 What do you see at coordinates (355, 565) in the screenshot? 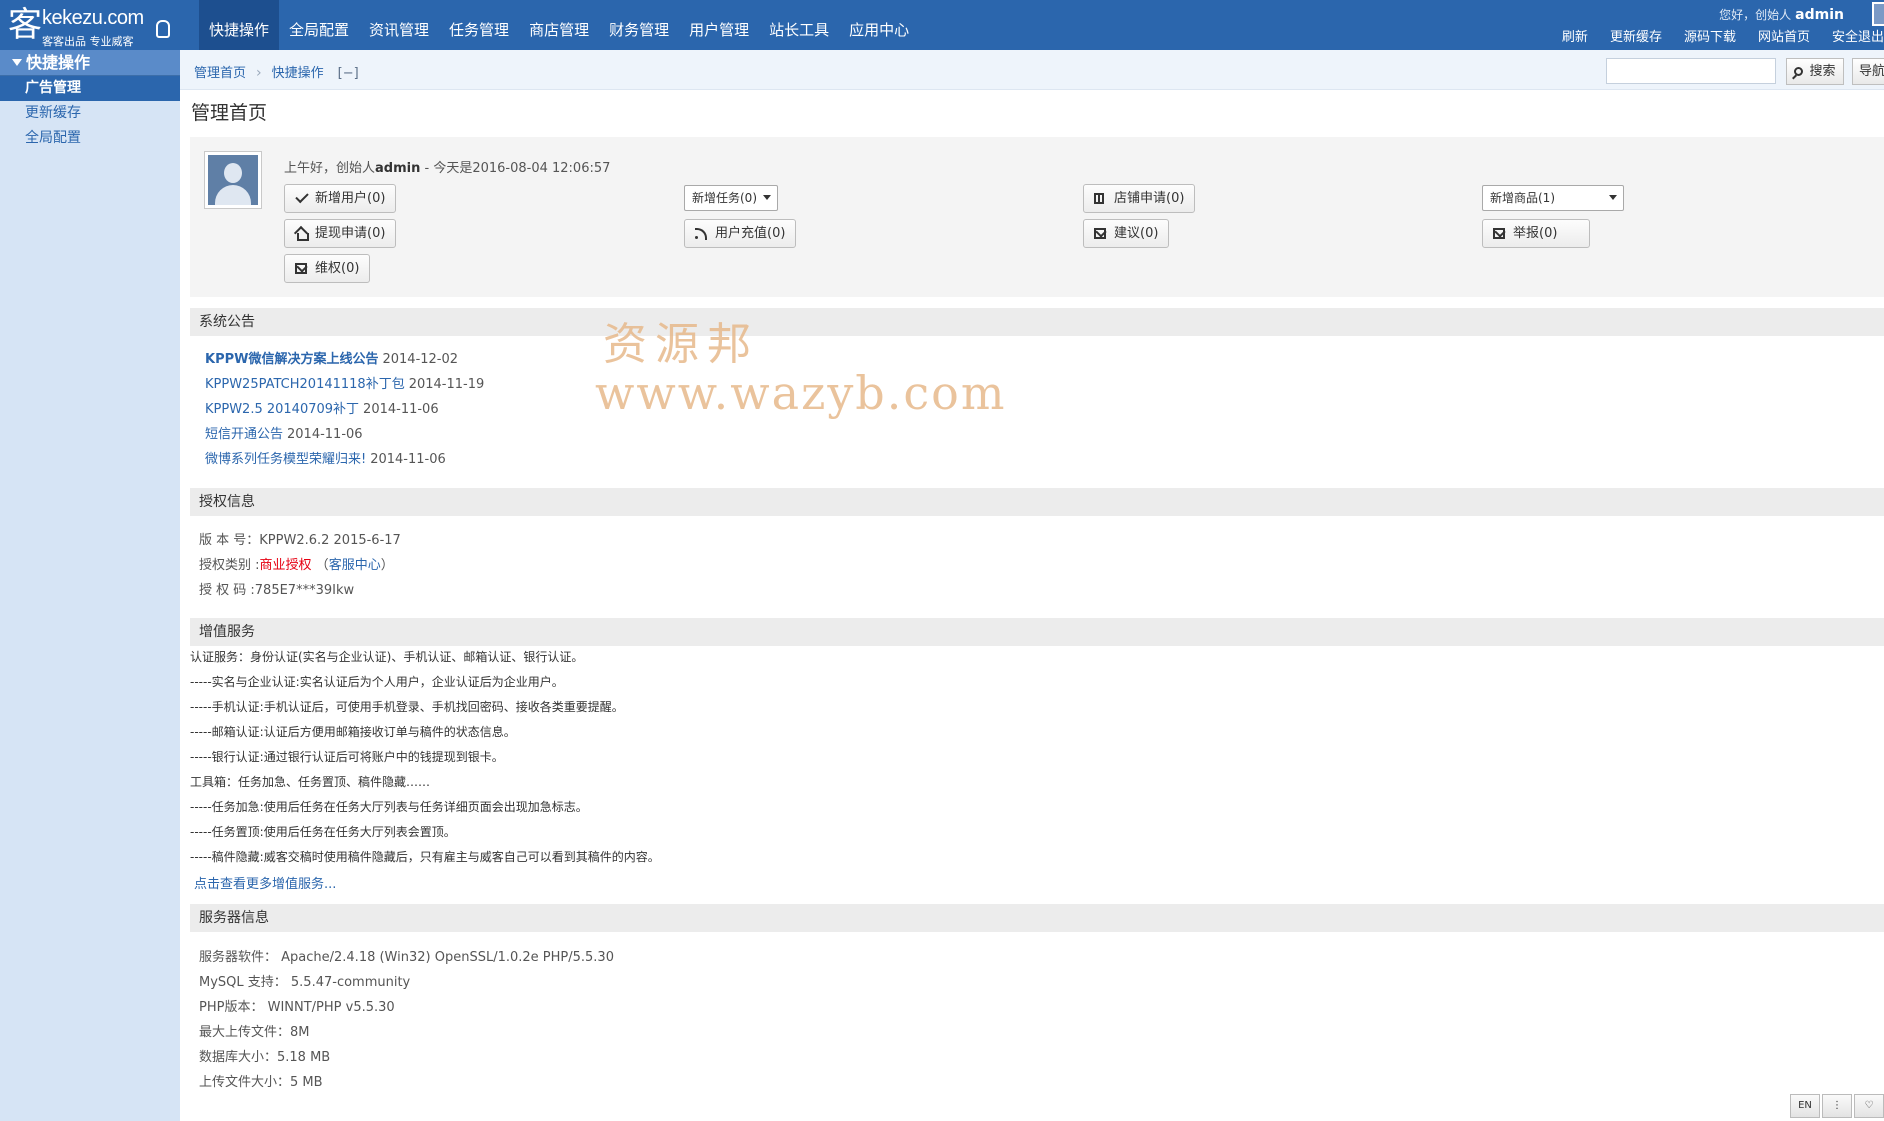
I see `service-center-link: 客服中心` at bounding box center [355, 565].